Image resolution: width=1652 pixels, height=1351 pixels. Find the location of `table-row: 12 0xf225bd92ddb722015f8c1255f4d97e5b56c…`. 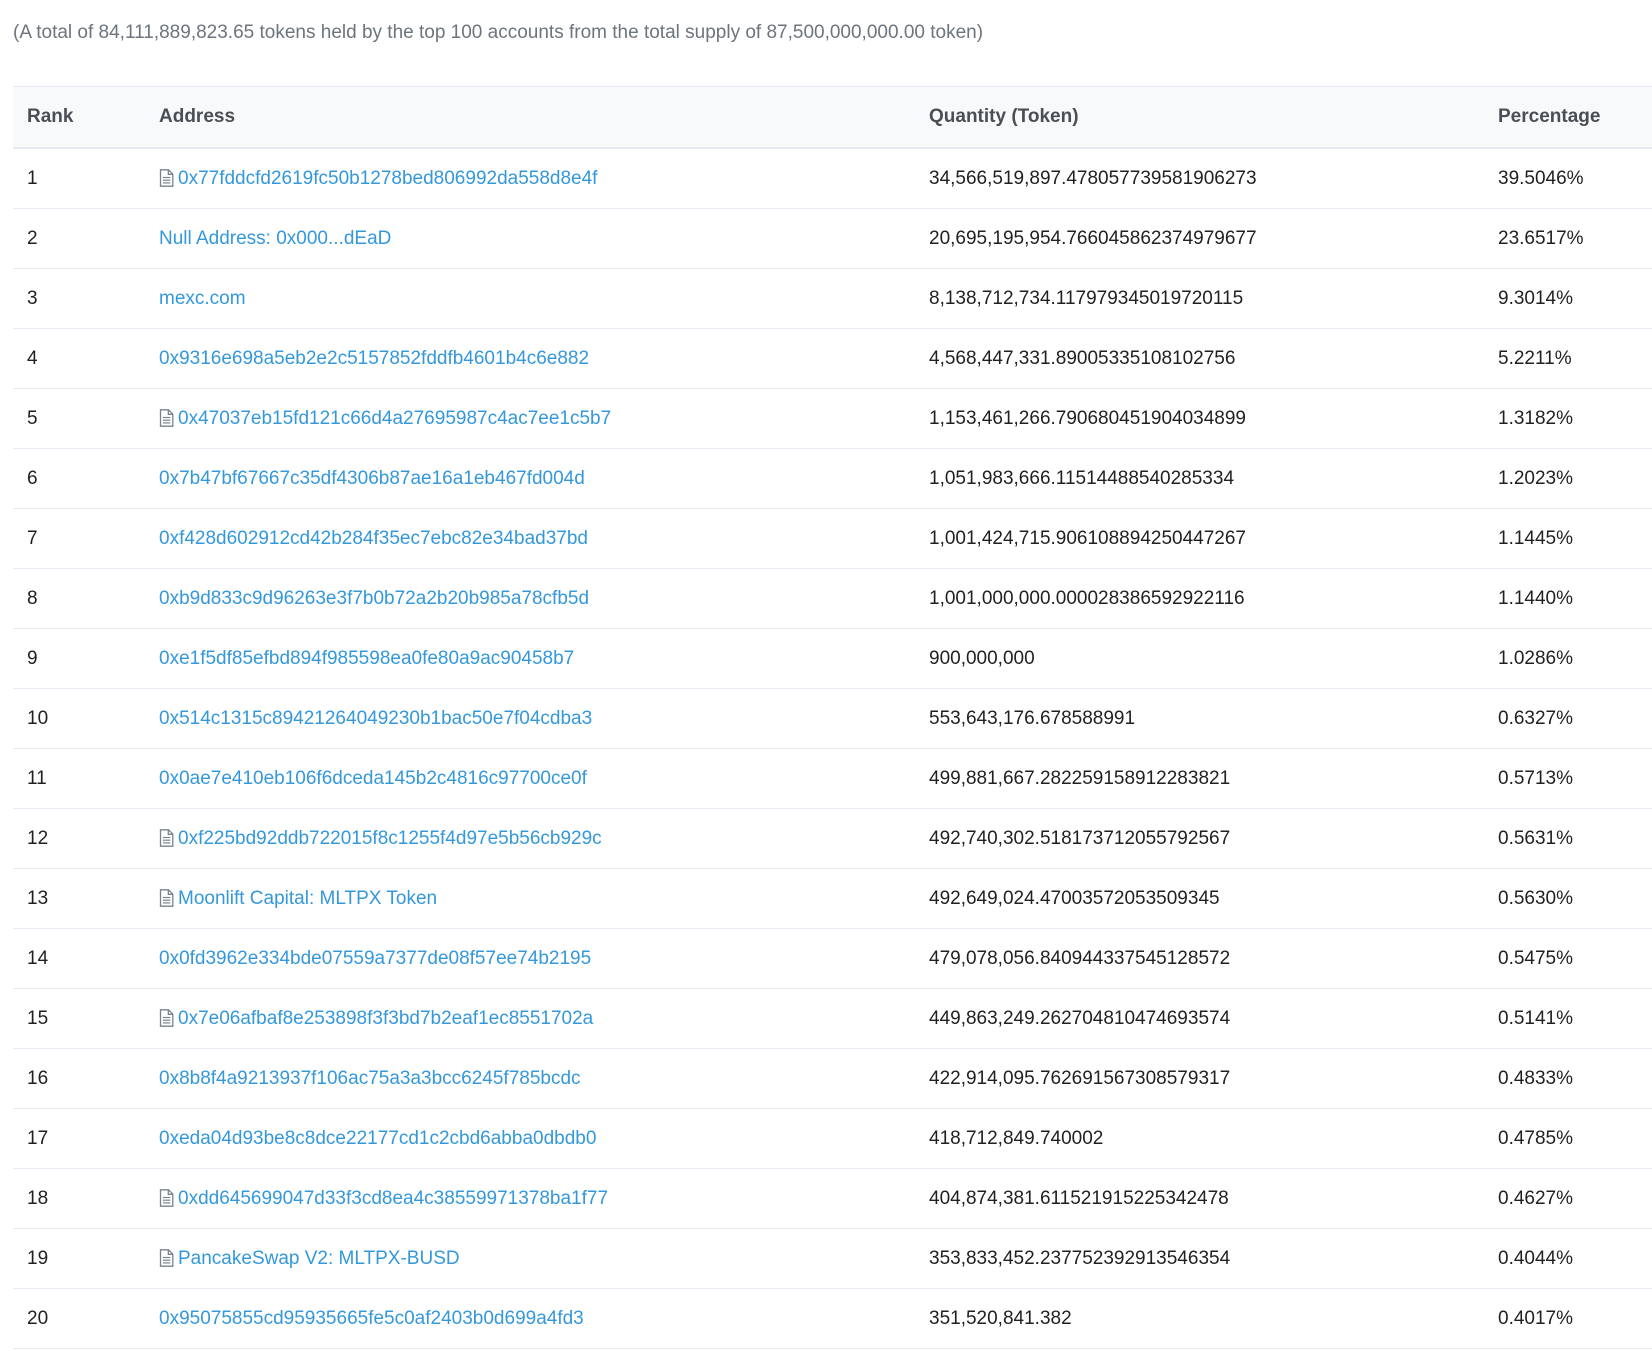

table-row: 12 0xf225bd92ddb722015f8c1255f4d97e5b56c… is located at coordinates (832, 838).